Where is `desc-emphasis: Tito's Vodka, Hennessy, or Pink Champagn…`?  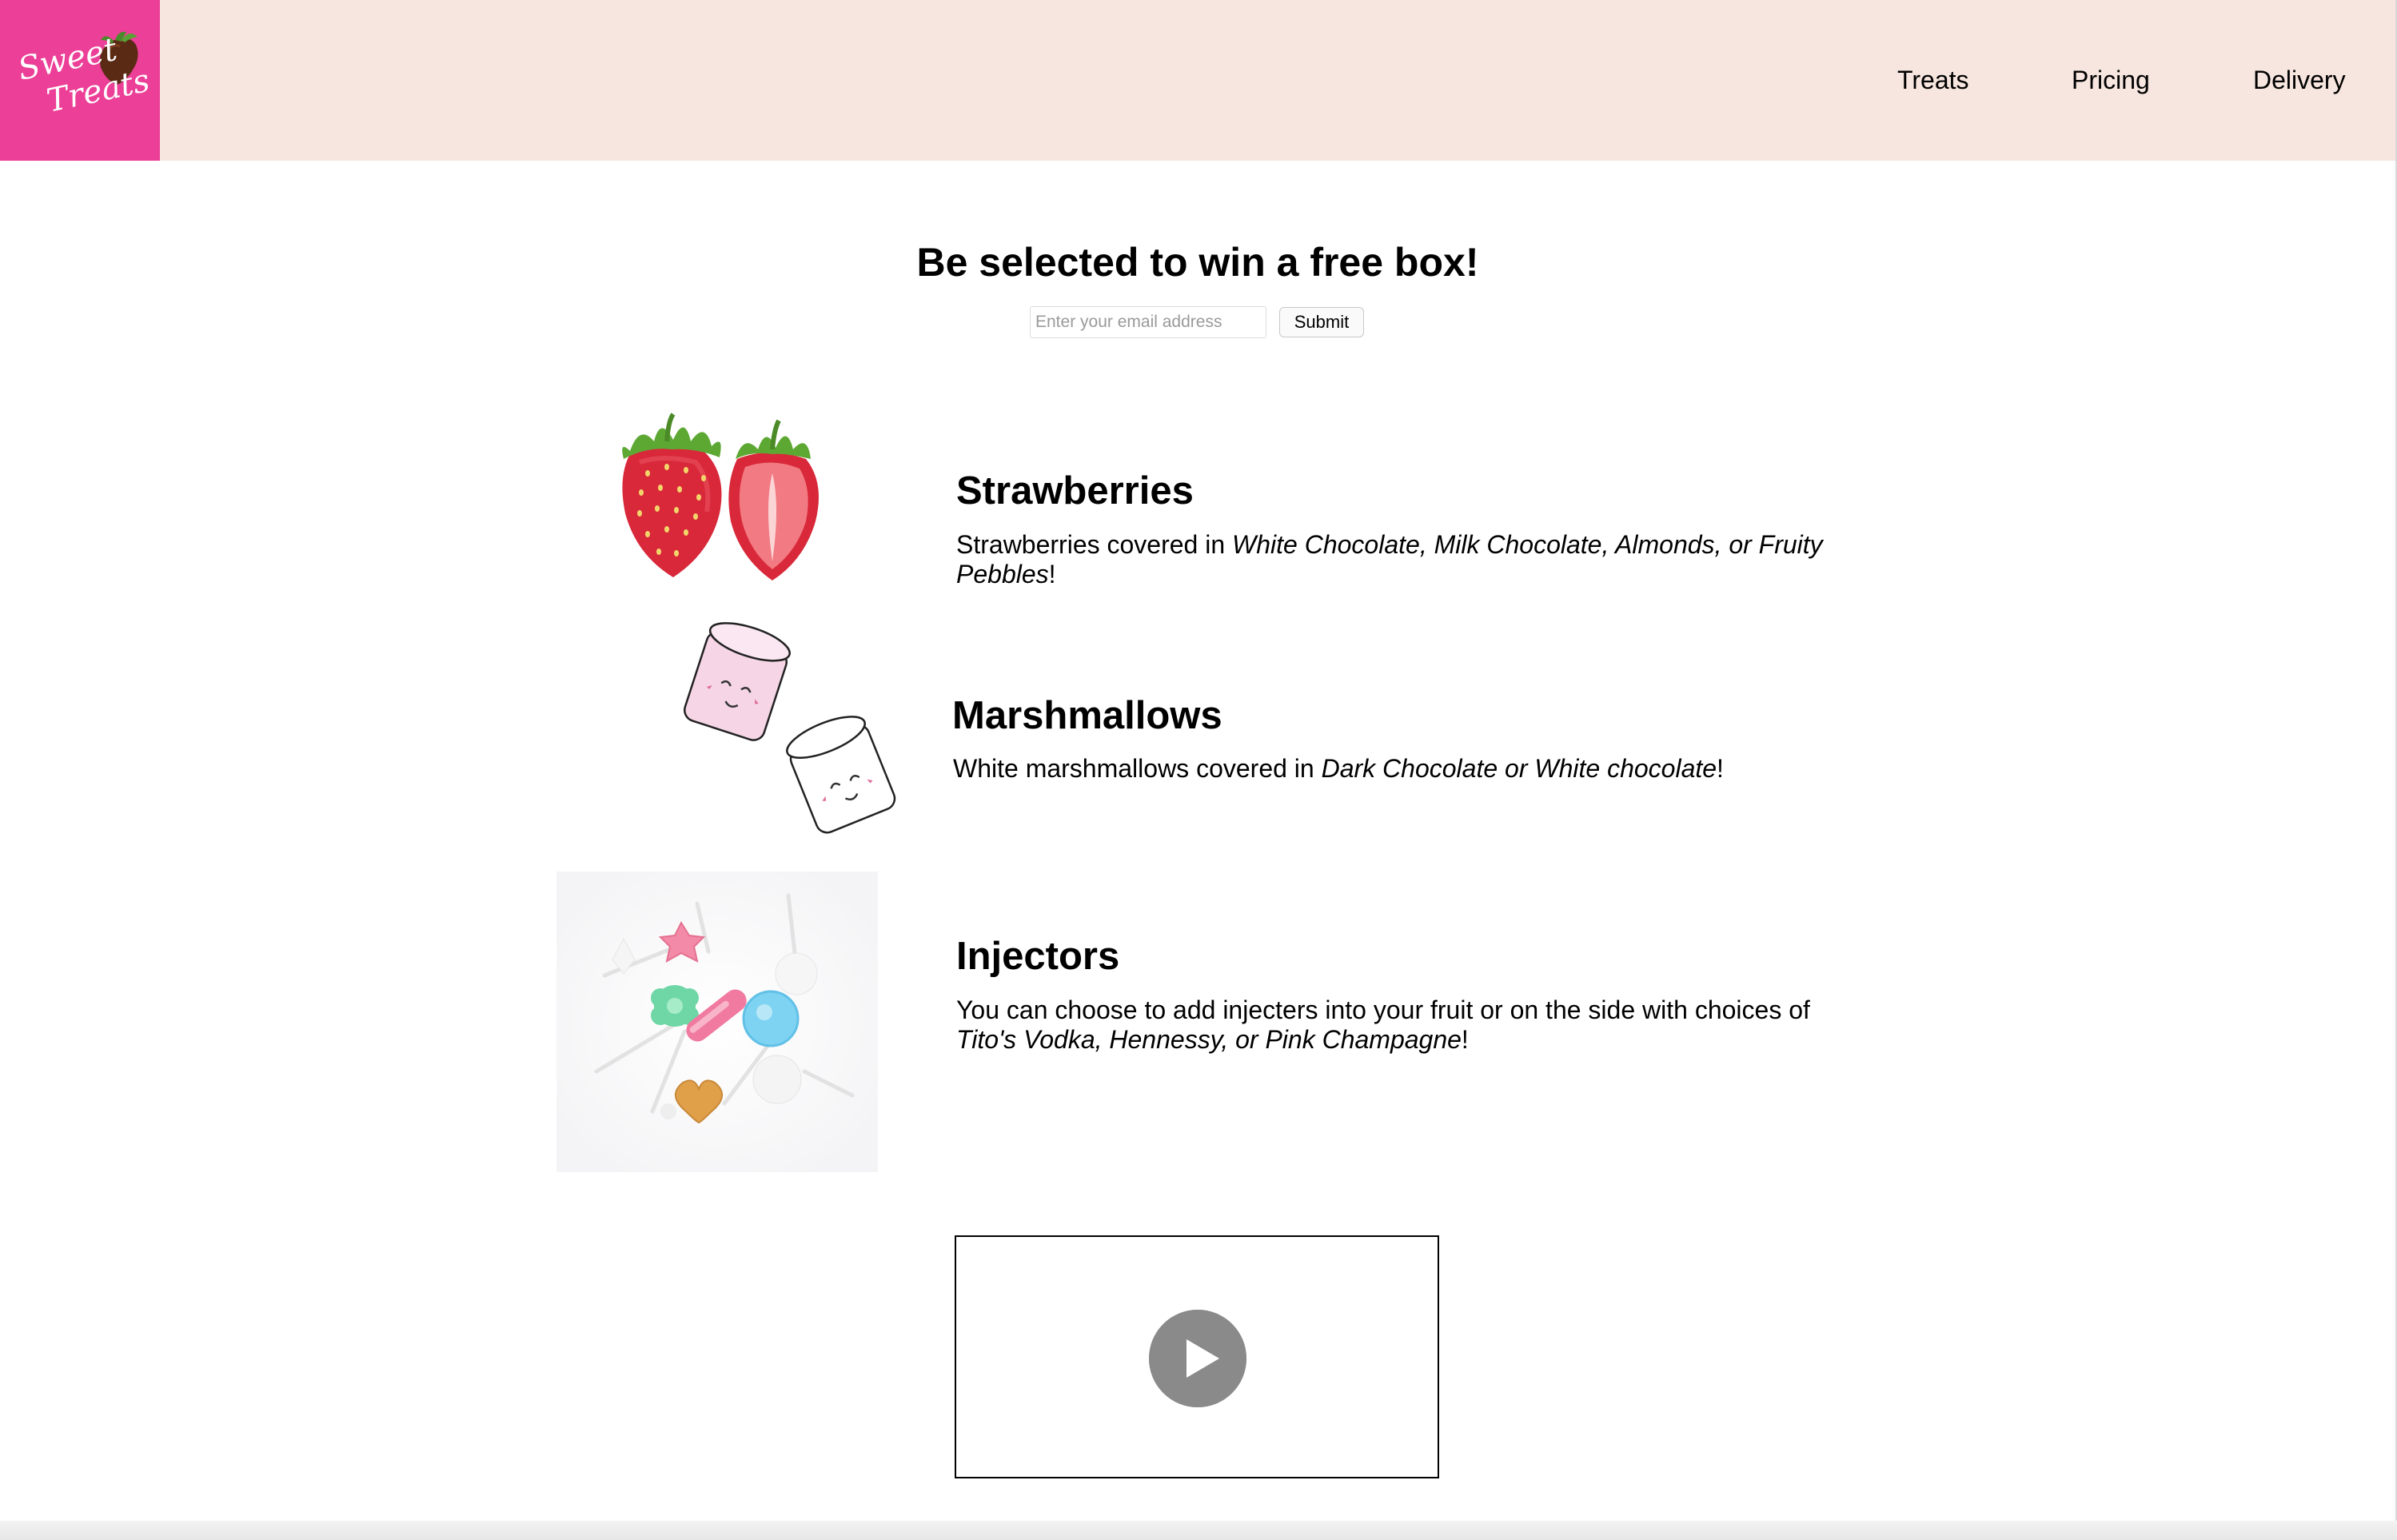 desc-emphasis: Tito's Vodka, Hennessy, or Pink Champagn… is located at coordinates (1209, 1039).